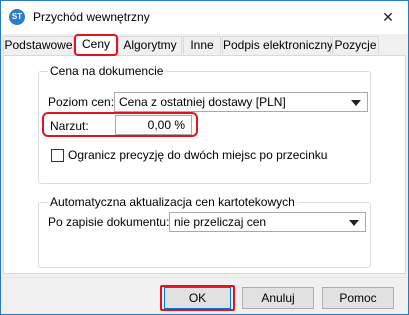 The image size is (409, 315). Describe the element at coordinates (267, 222) in the screenshot. I see `after-save-select: nie przeliczaj cen` at that location.